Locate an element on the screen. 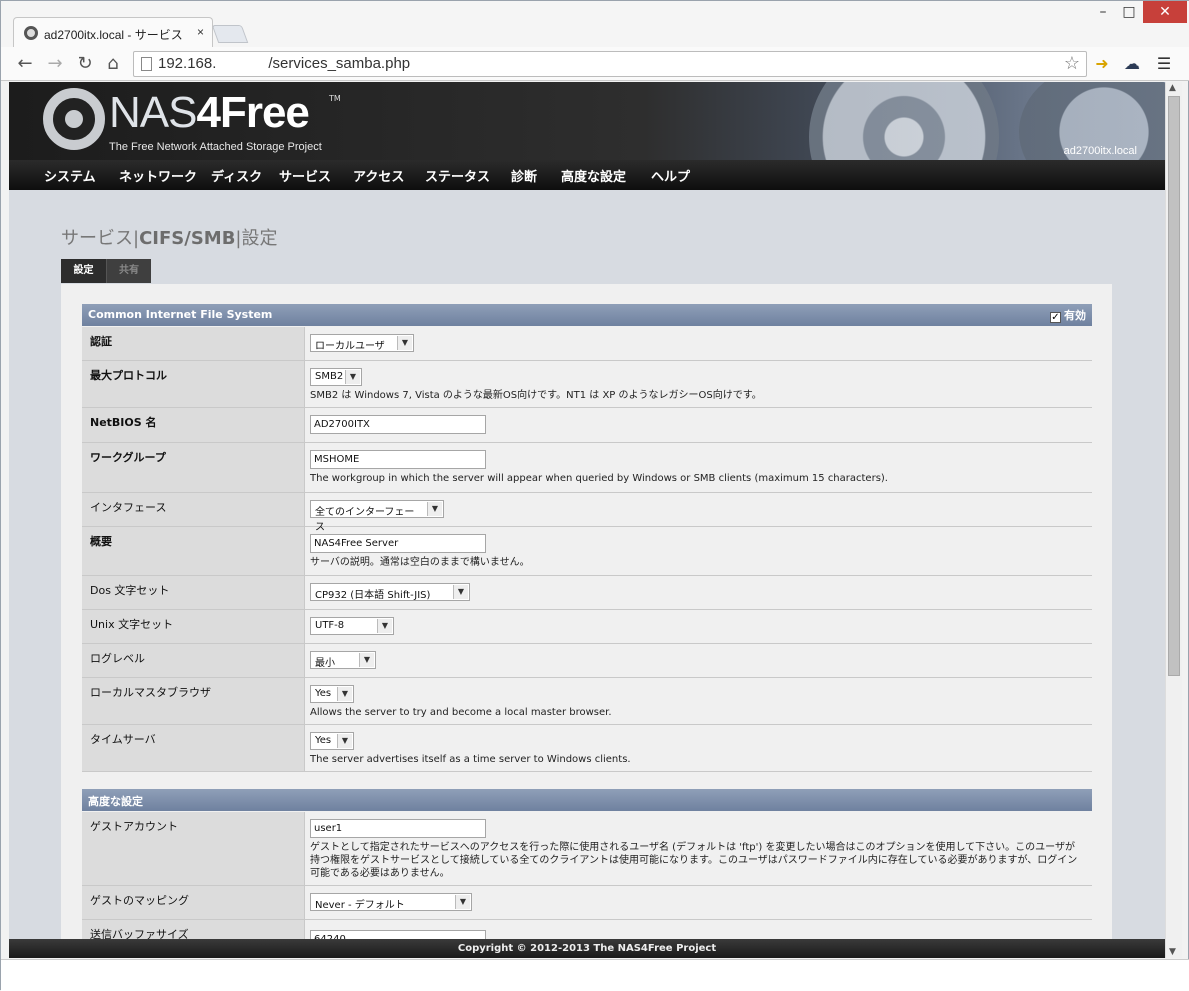 The width and height of the screenshot is (1189, 991). back-icon: ← is located at coordinates (25, 64).